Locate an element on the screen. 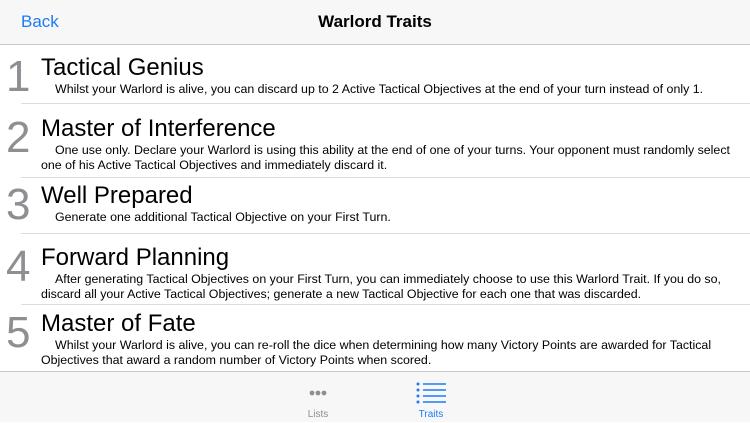 This screenshot has width=750, height=423. trait-name: Well Prepared is located at coordinates (117, 195).